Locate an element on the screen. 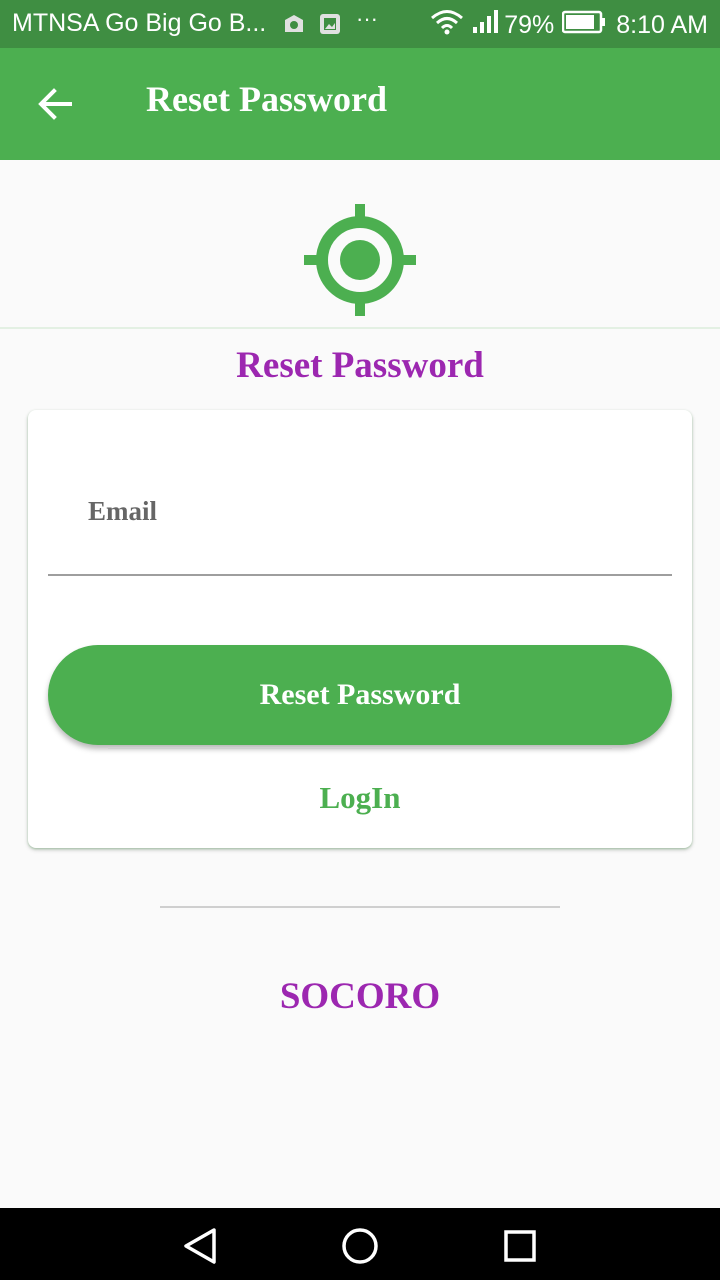  status-bar: MTNSA Go Big Go B... ··· 79% 8:10 AM is located at coordinates (360, 24).